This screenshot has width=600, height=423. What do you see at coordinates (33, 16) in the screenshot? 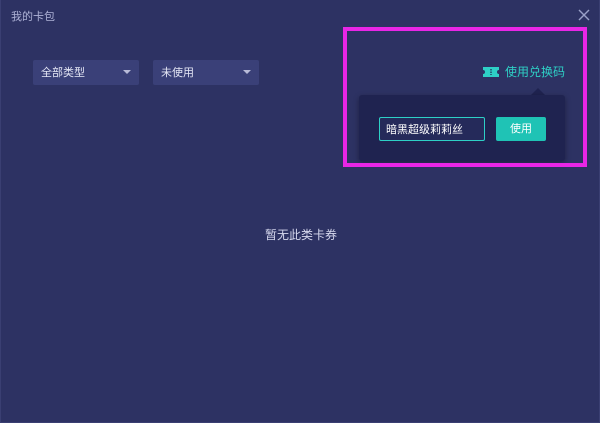
I see `window-title: 我的卡包` at bounding box center [33, 16].